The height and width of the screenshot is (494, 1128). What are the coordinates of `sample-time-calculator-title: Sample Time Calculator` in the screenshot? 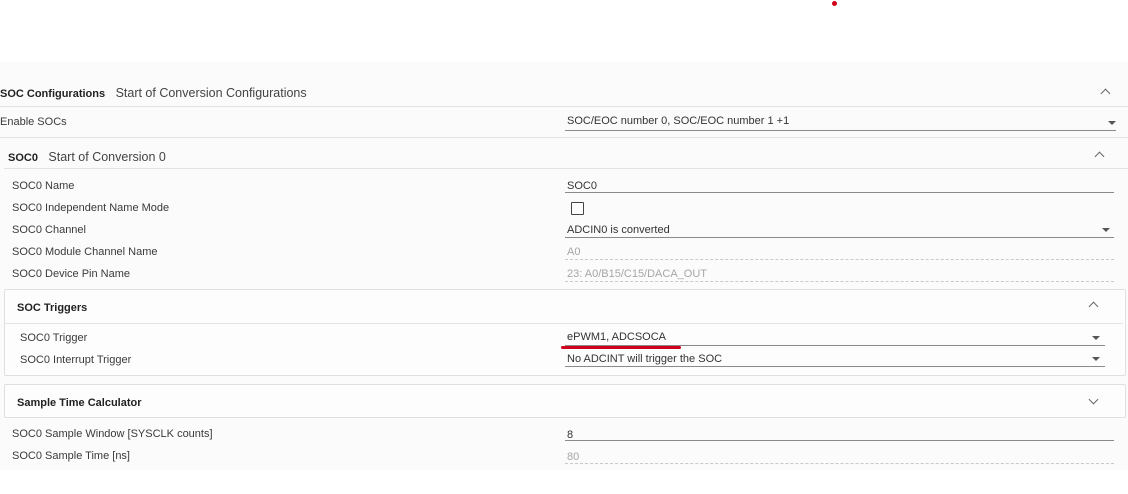 It's located at (79, 403).